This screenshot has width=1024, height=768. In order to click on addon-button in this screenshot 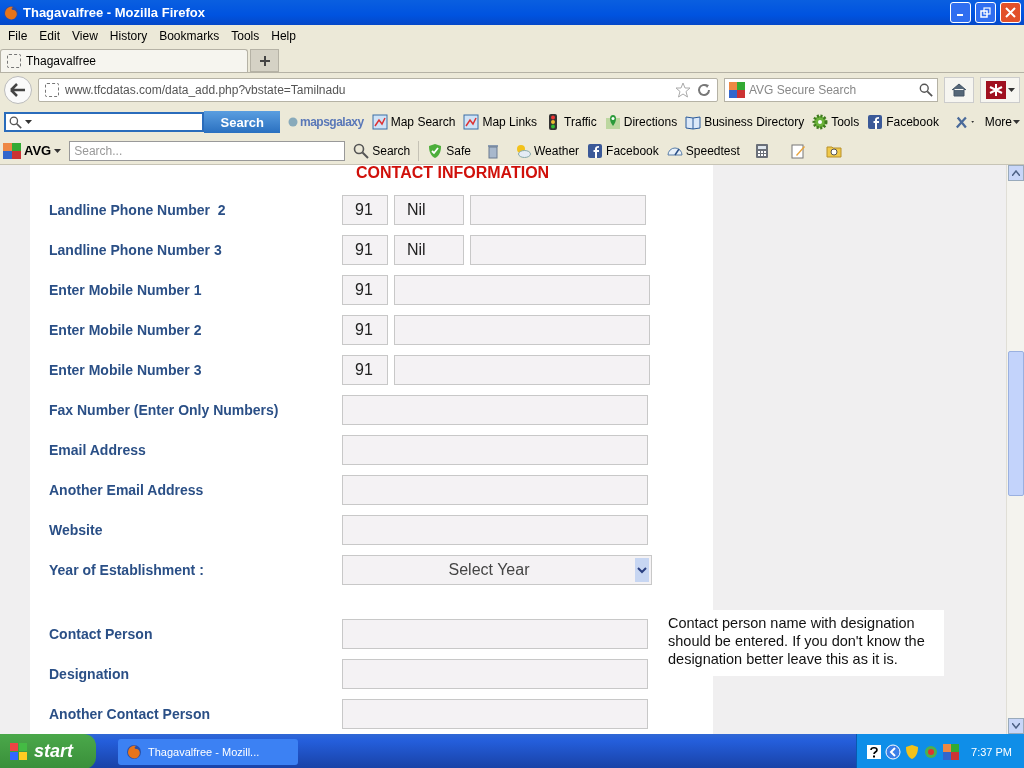, I will do `click(1000, 90)`.